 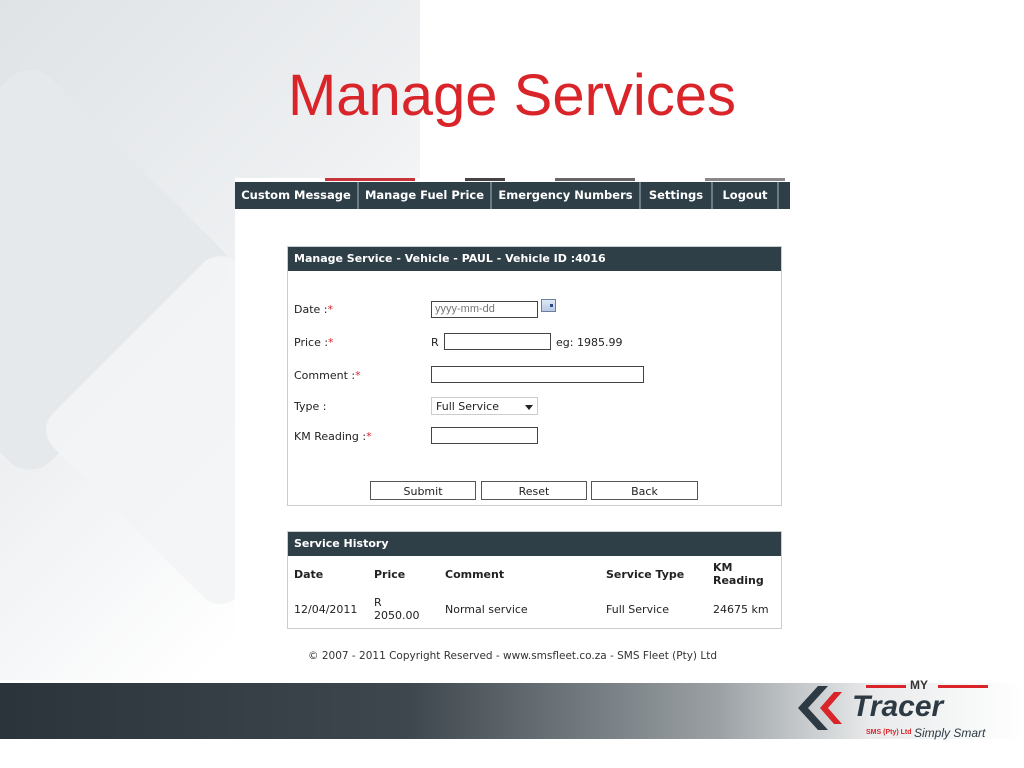 I want to click on submit-button: Submit, so click(x=423, y=490).